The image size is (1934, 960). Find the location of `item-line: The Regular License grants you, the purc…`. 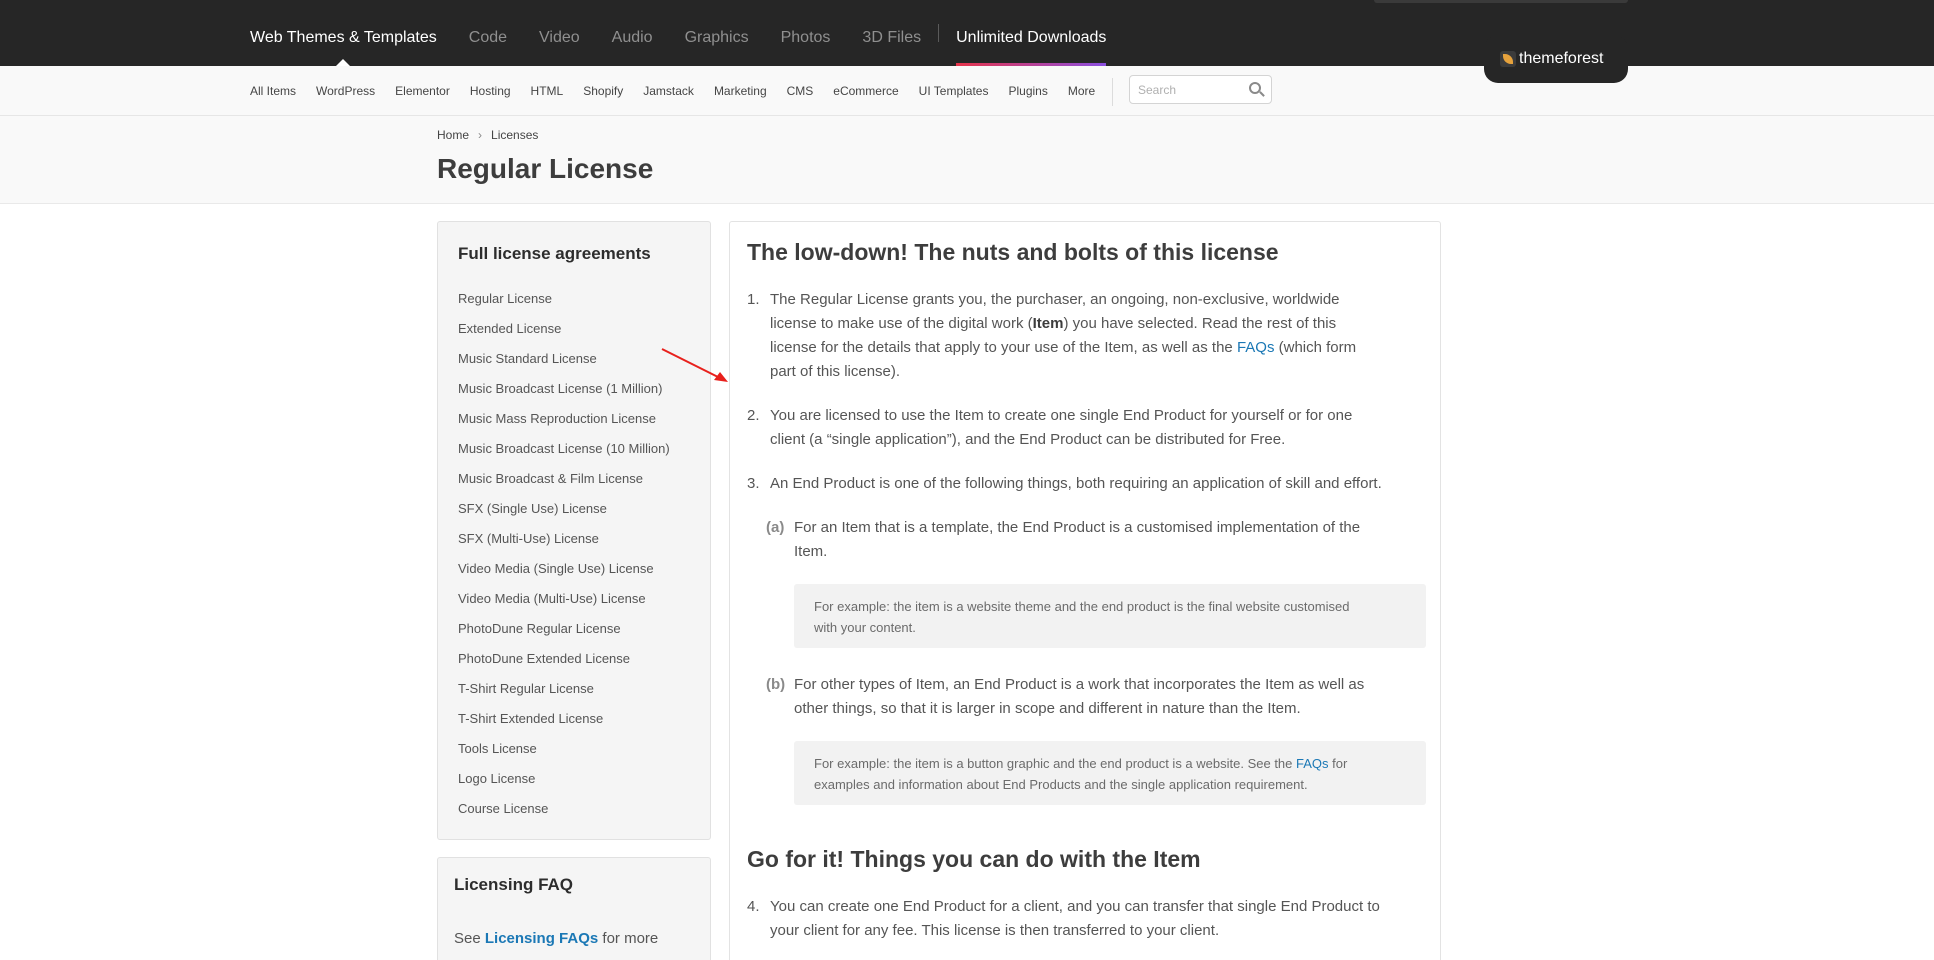

item-line: The Regular License grants you, the purc… is located at coordinates (1055, 299).